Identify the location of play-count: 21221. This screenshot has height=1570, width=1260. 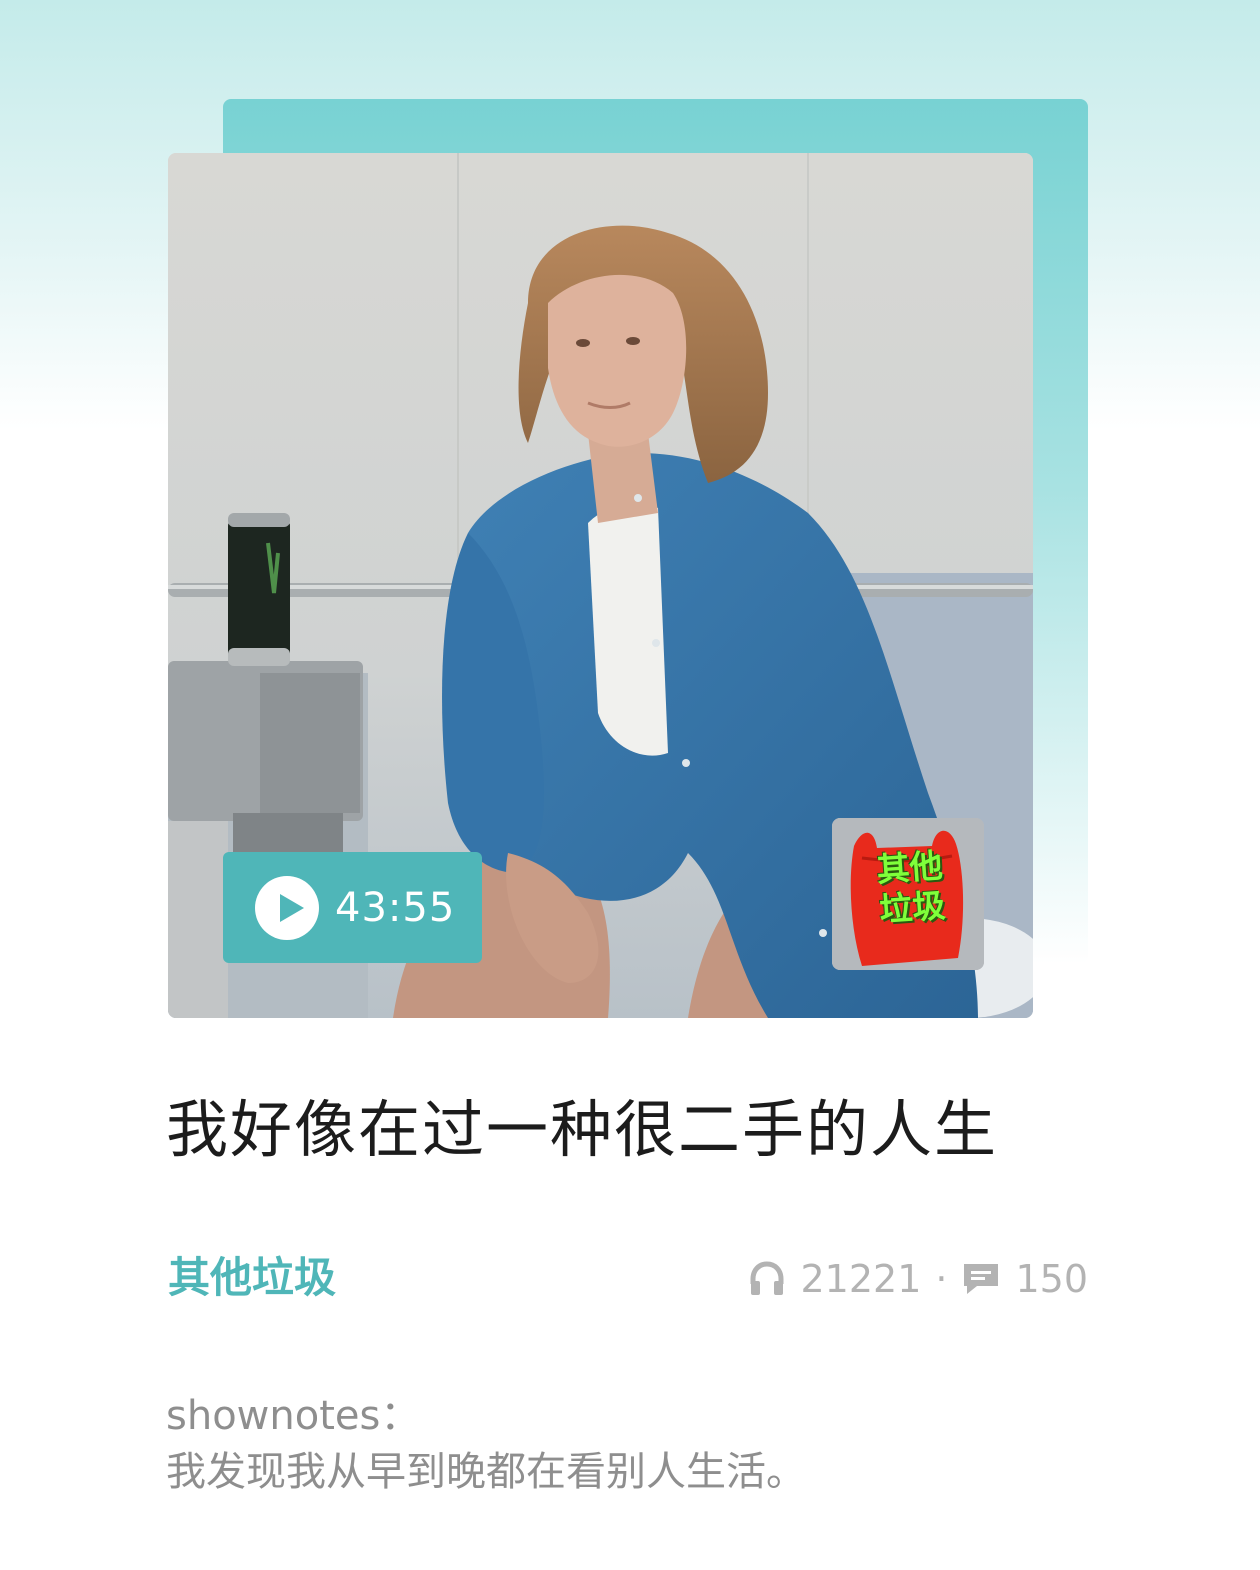
(861, 1279).